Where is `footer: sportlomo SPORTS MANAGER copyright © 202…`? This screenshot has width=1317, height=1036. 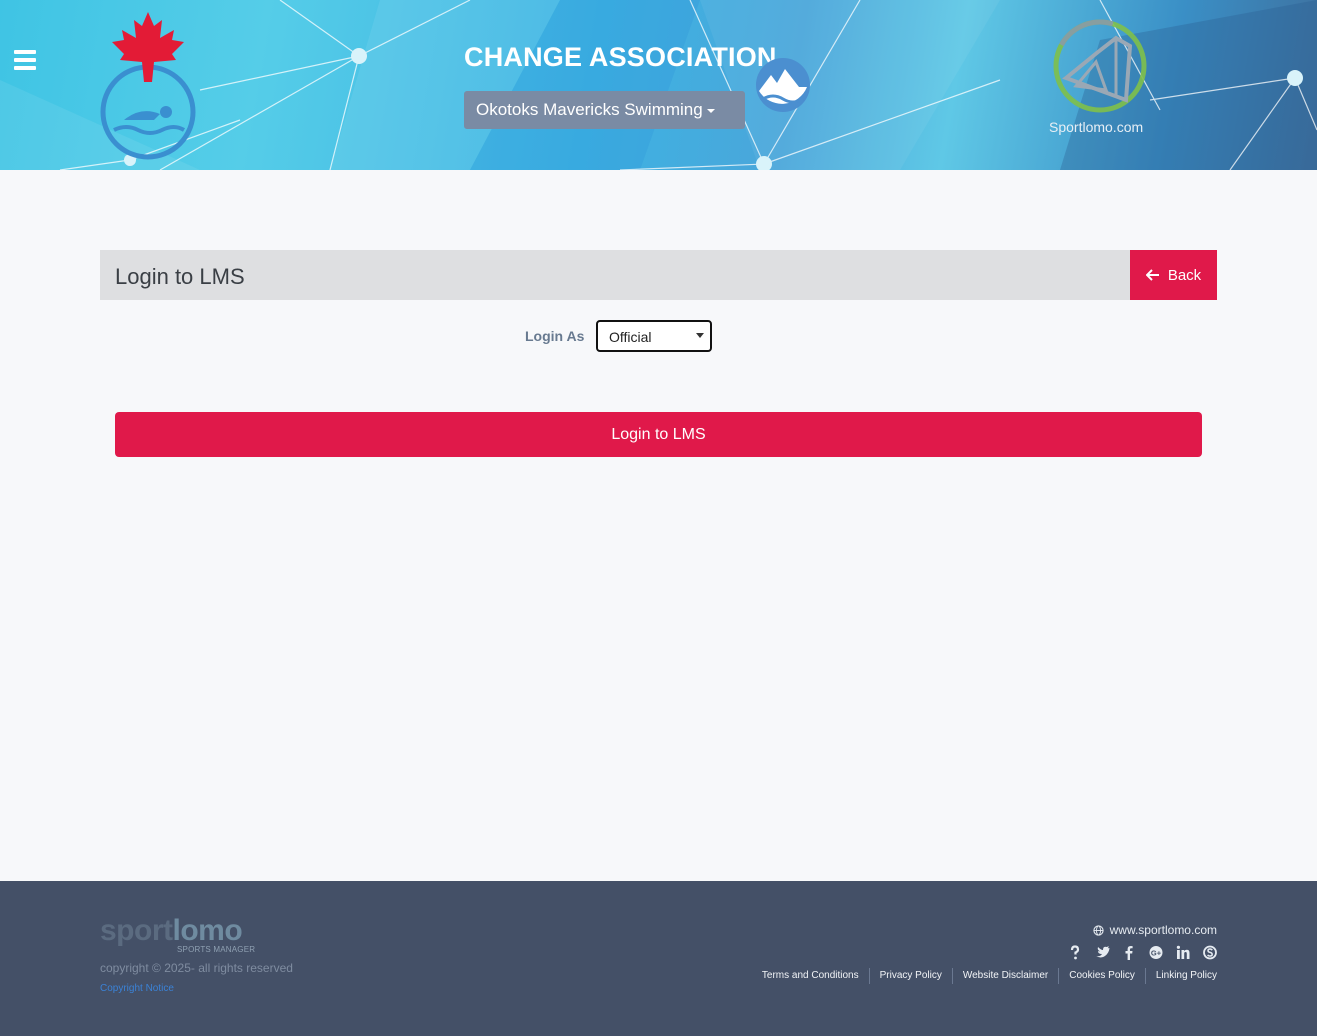 footer: sportlomo SPORTS MANAGER copyright © 202… is located at coordinates (658, 958).